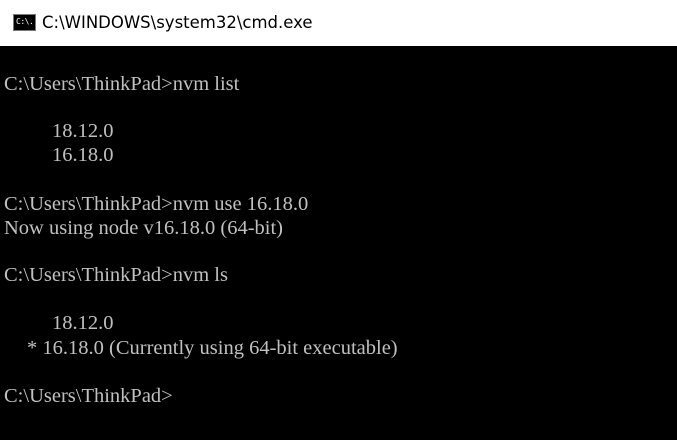 The width and height of the screenshot is (677, 440). Describe the element at coordinates (156, 204) in the screenshot. I see `console-line: C:\Users\ThinkPad>nvm use 16.18.0` at that location.